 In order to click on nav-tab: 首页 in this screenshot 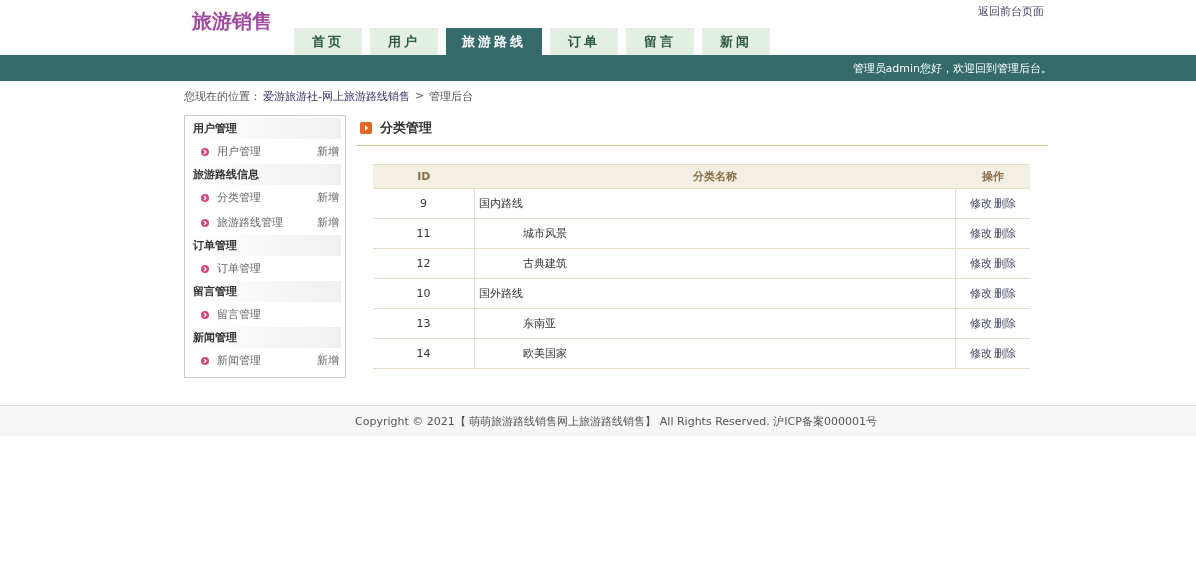, I will do `click(328, 41)`.